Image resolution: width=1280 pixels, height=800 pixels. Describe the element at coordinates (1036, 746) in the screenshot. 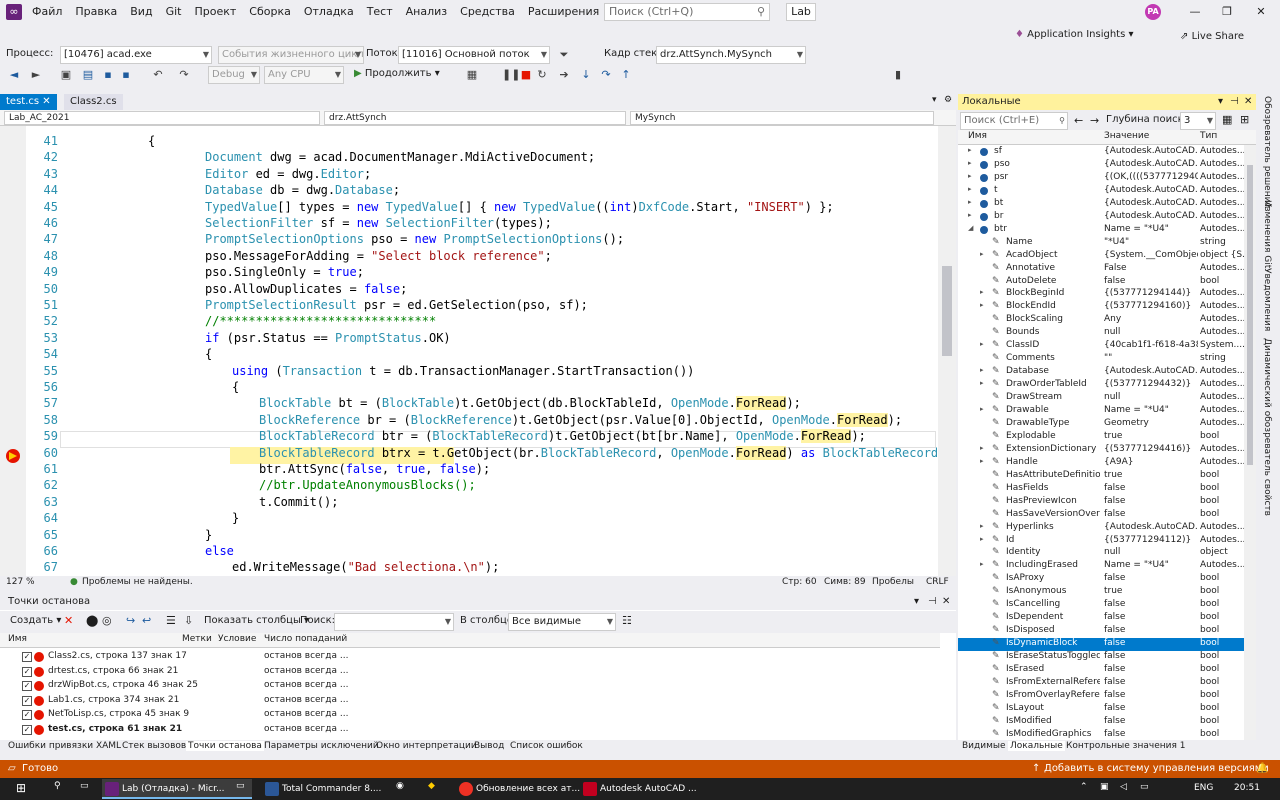

I see `locals-tab: Локальные` at that location.